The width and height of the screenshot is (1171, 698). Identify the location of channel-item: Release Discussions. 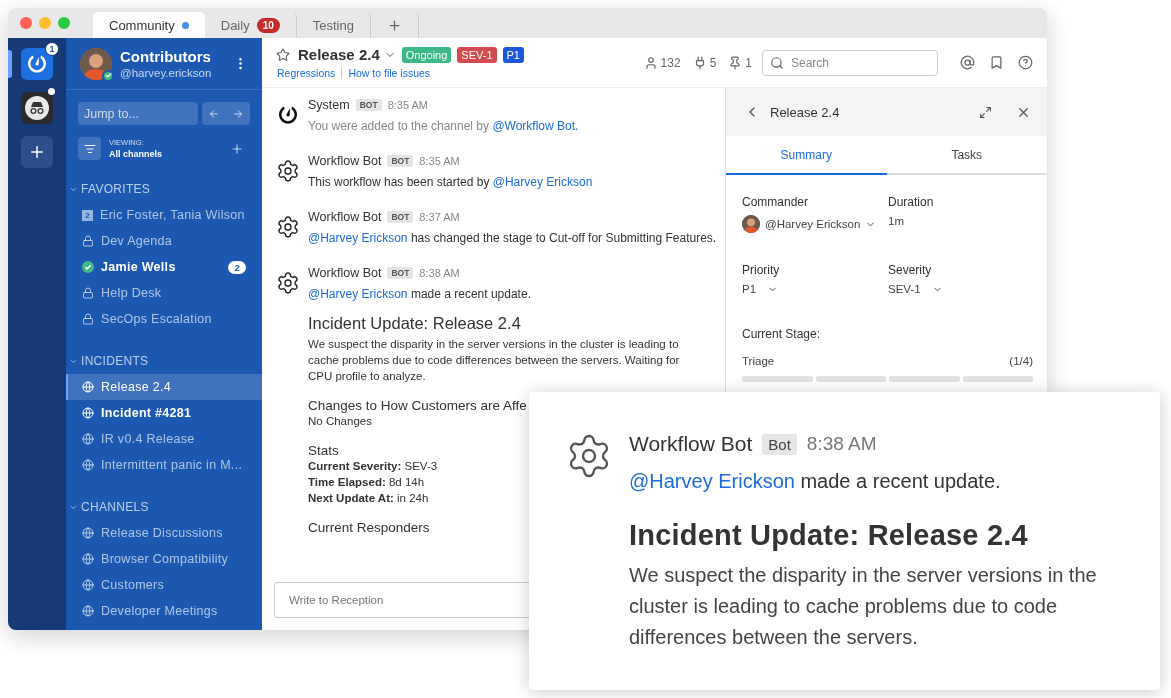
(164, 533).